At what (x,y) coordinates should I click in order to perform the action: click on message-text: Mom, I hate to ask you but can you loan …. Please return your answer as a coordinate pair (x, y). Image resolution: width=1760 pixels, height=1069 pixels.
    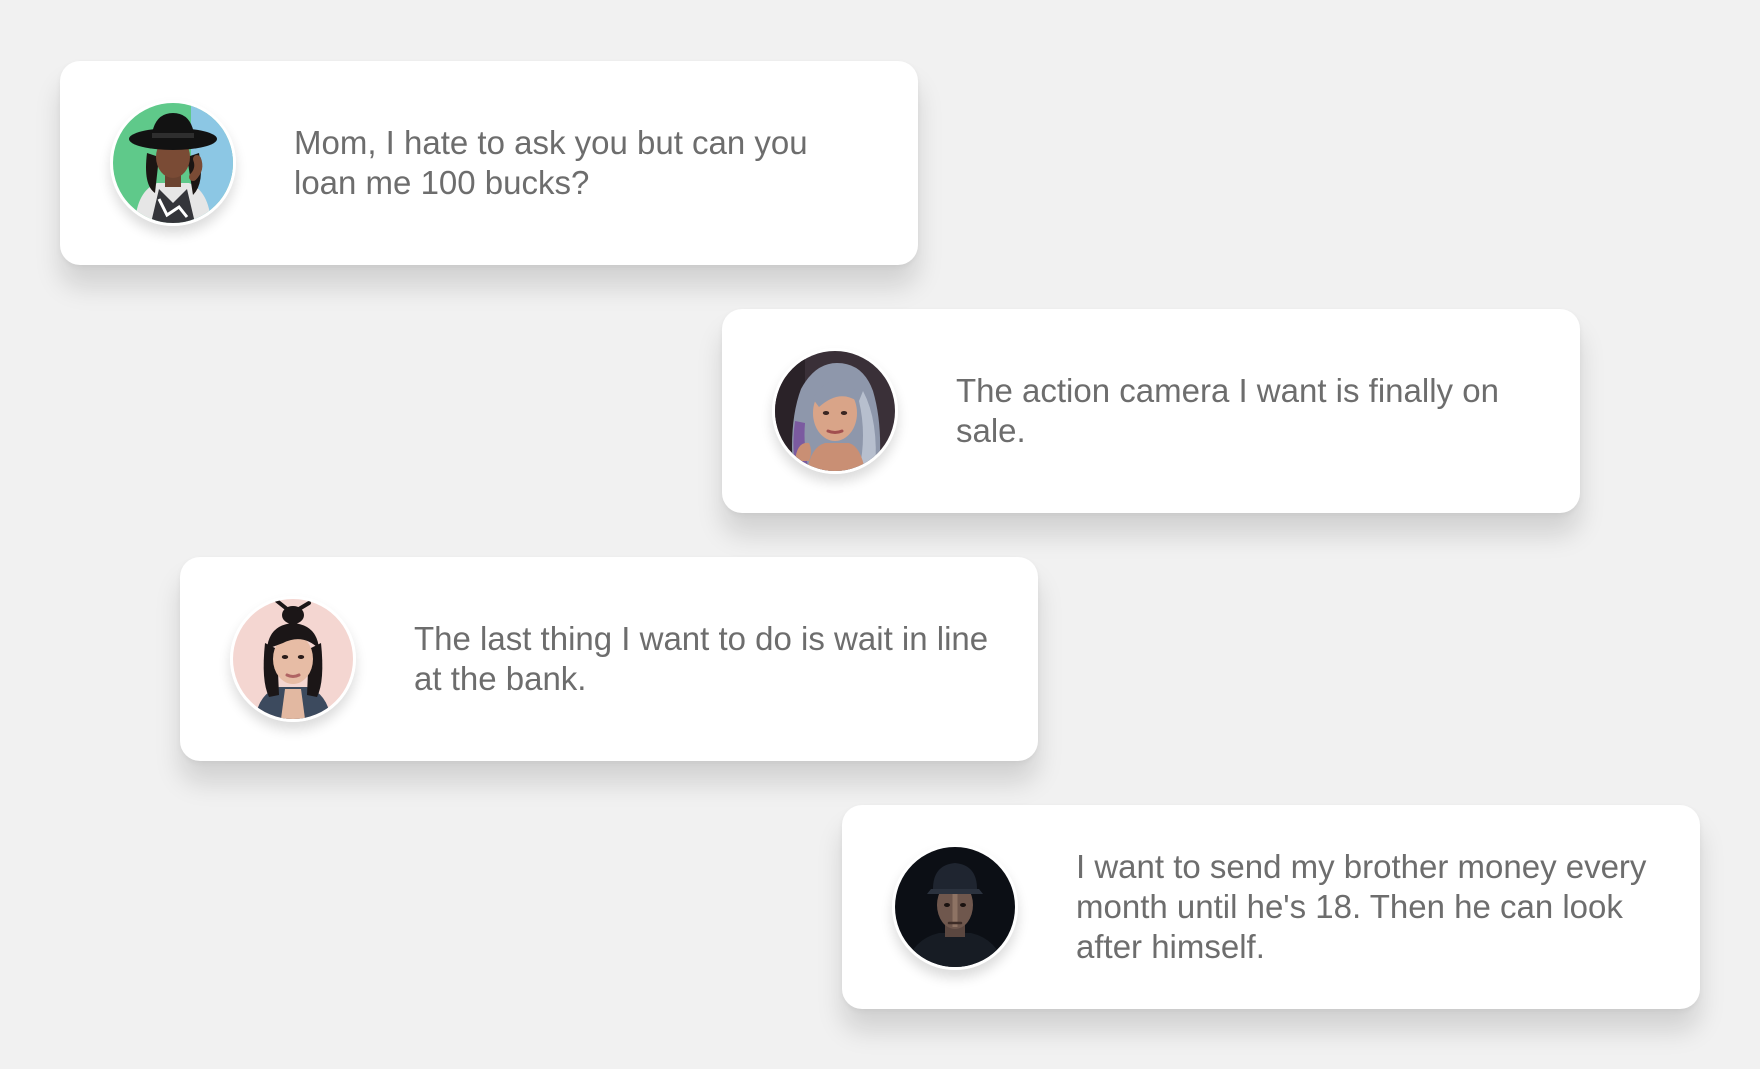
    Looking at the image, I should click on (551, 162).